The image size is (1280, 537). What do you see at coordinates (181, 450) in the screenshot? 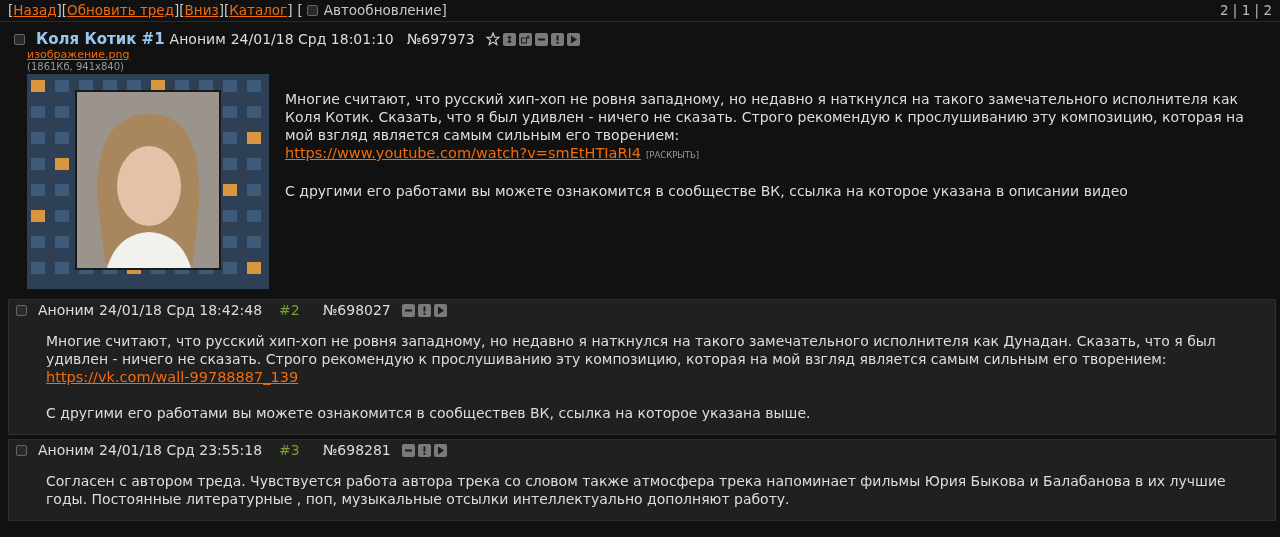
I see `post-date: 24/01/18 Срд 23:55:18` at bounding box center [181, 450].